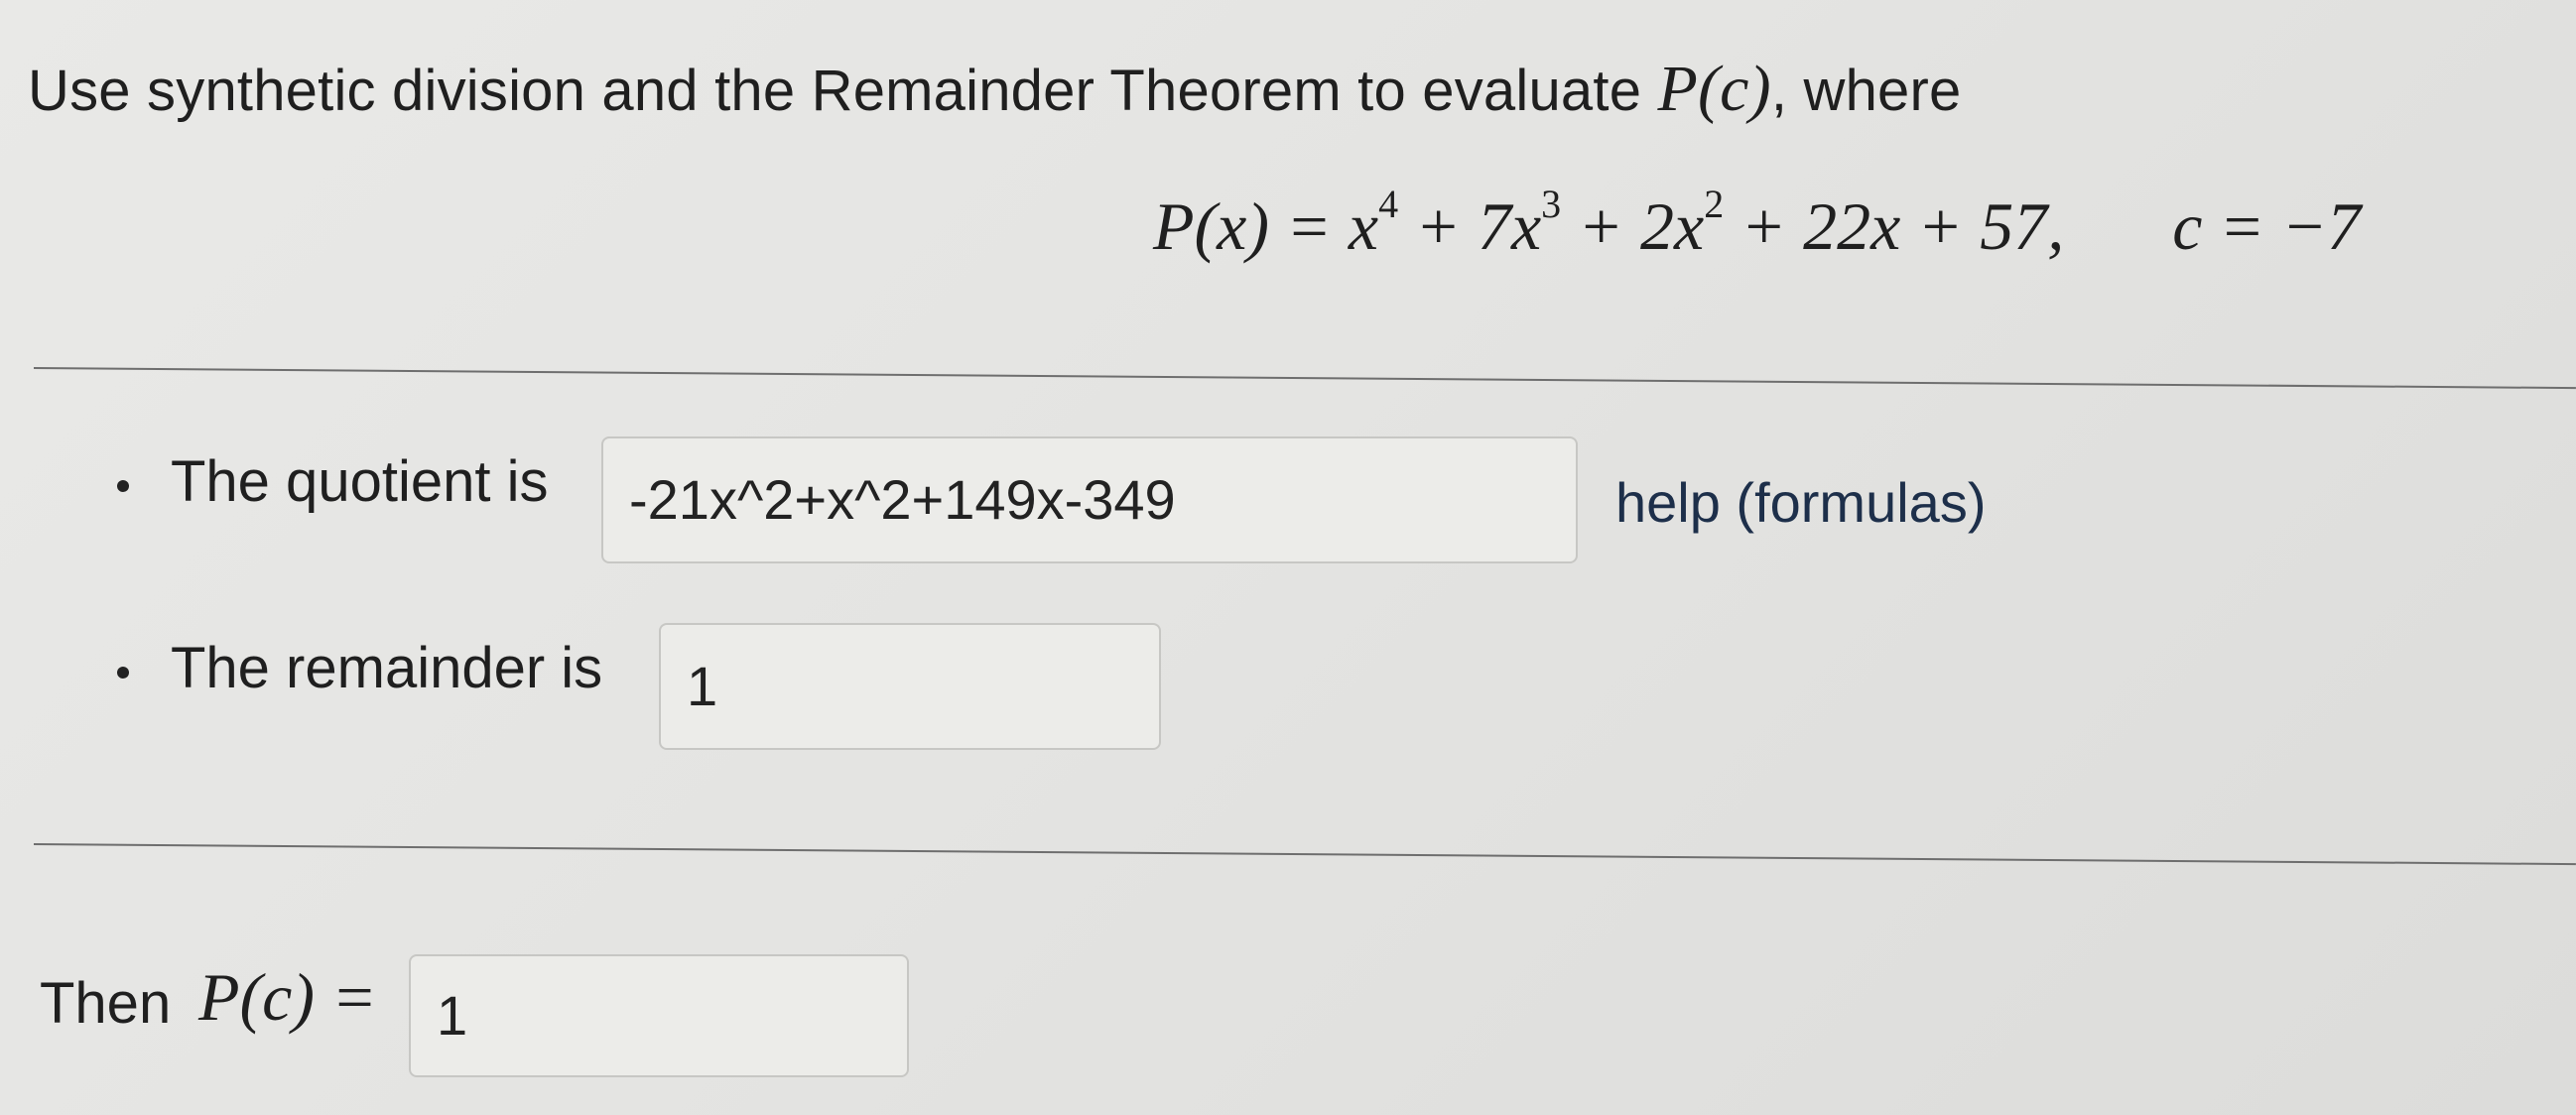 The width and height of the screenshot is (2576, 1115). I want to click on question-suffix: , where, so click(1866, 91).